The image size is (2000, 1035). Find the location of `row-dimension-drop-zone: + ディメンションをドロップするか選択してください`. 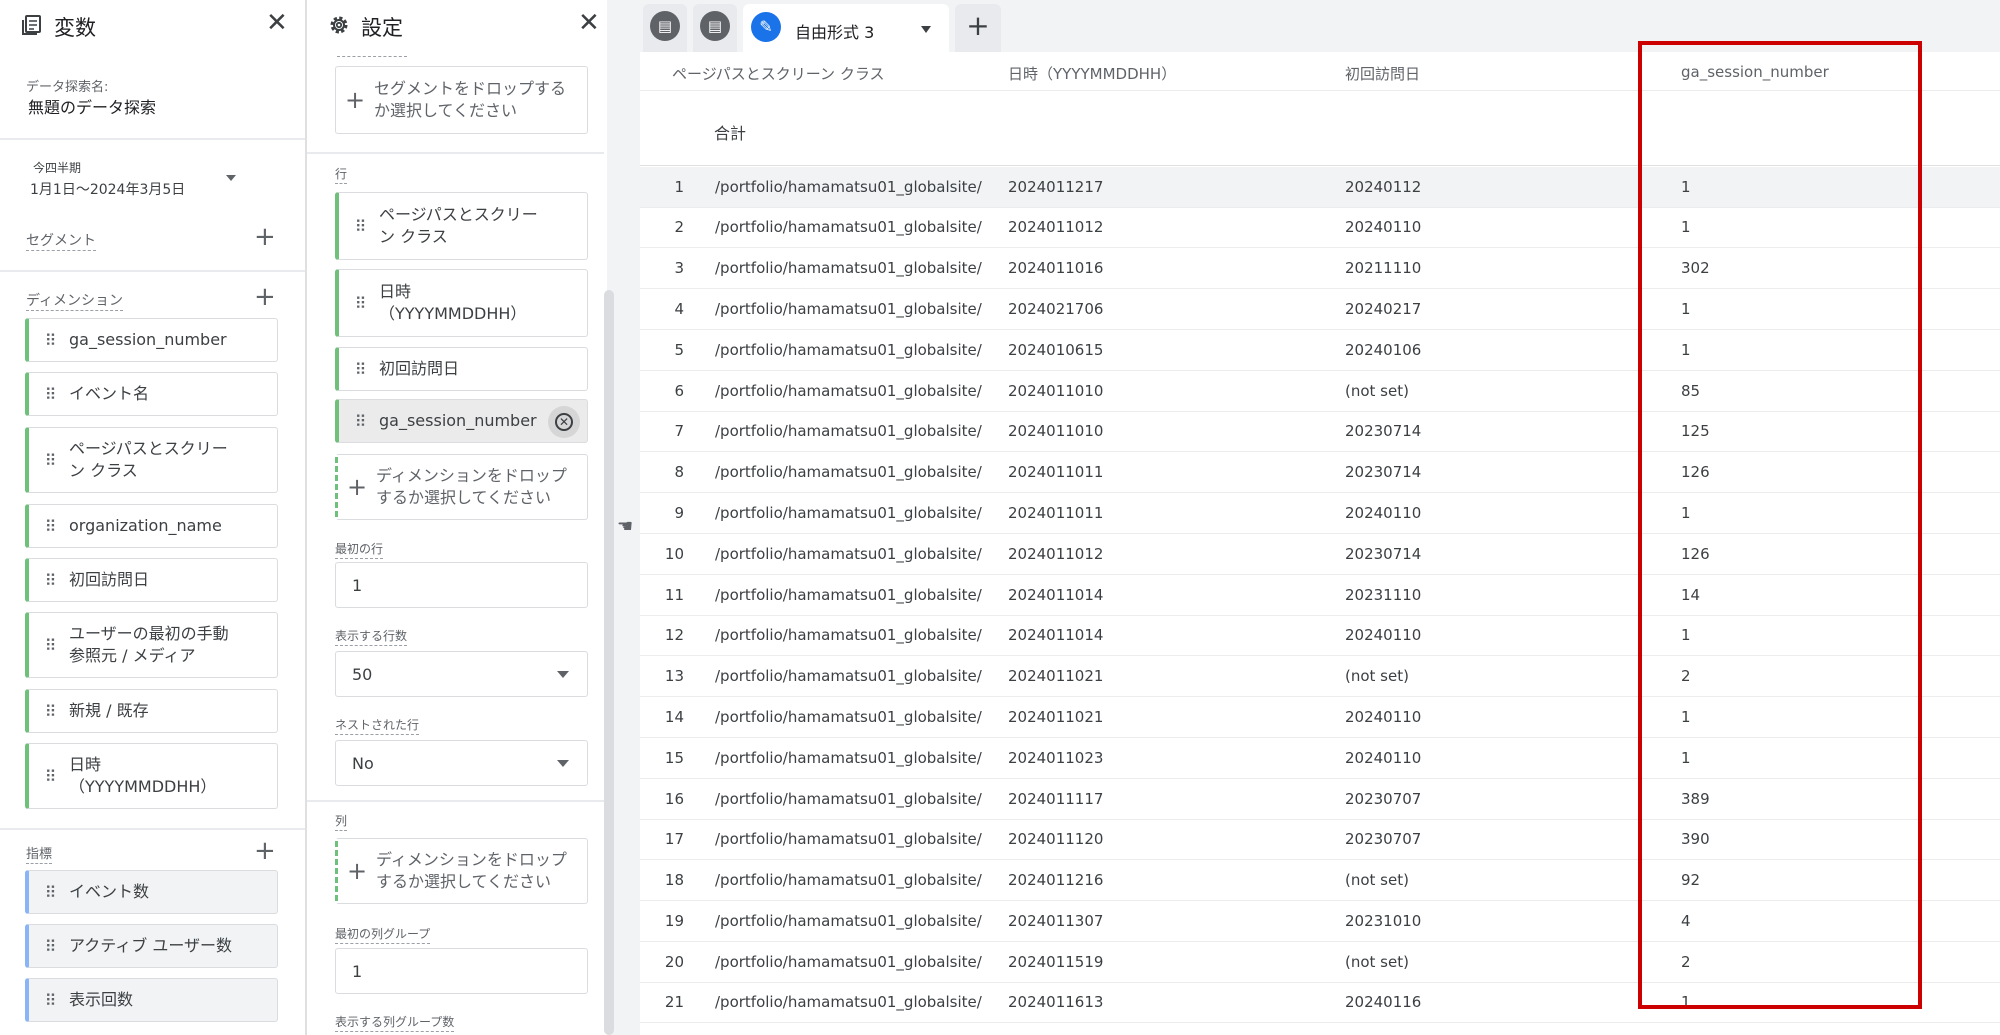

row-dimension-drop-zone: + ディメンションをドロップするか選択してください is located at coordinates (461, 487).